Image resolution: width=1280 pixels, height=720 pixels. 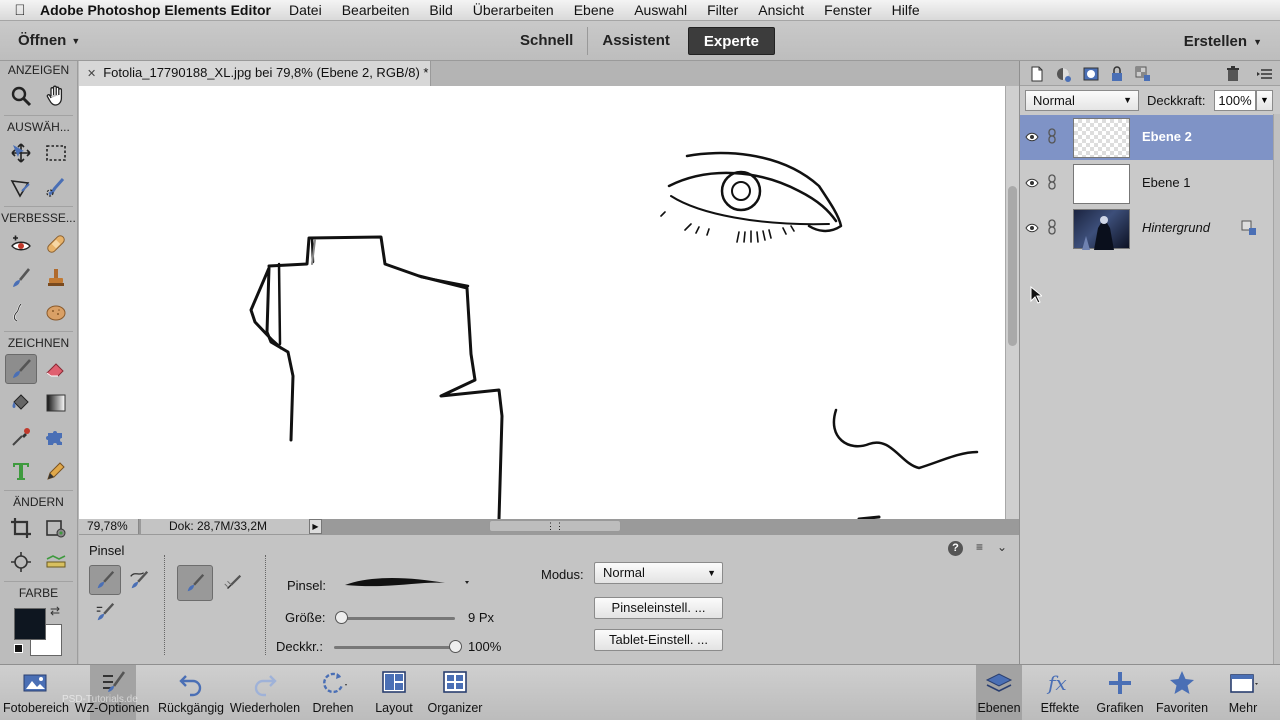 What do you see at coordinates (333, 692) in the screenshot?
I see `rotate-button: Drehen` at bounding box center [333, 692].